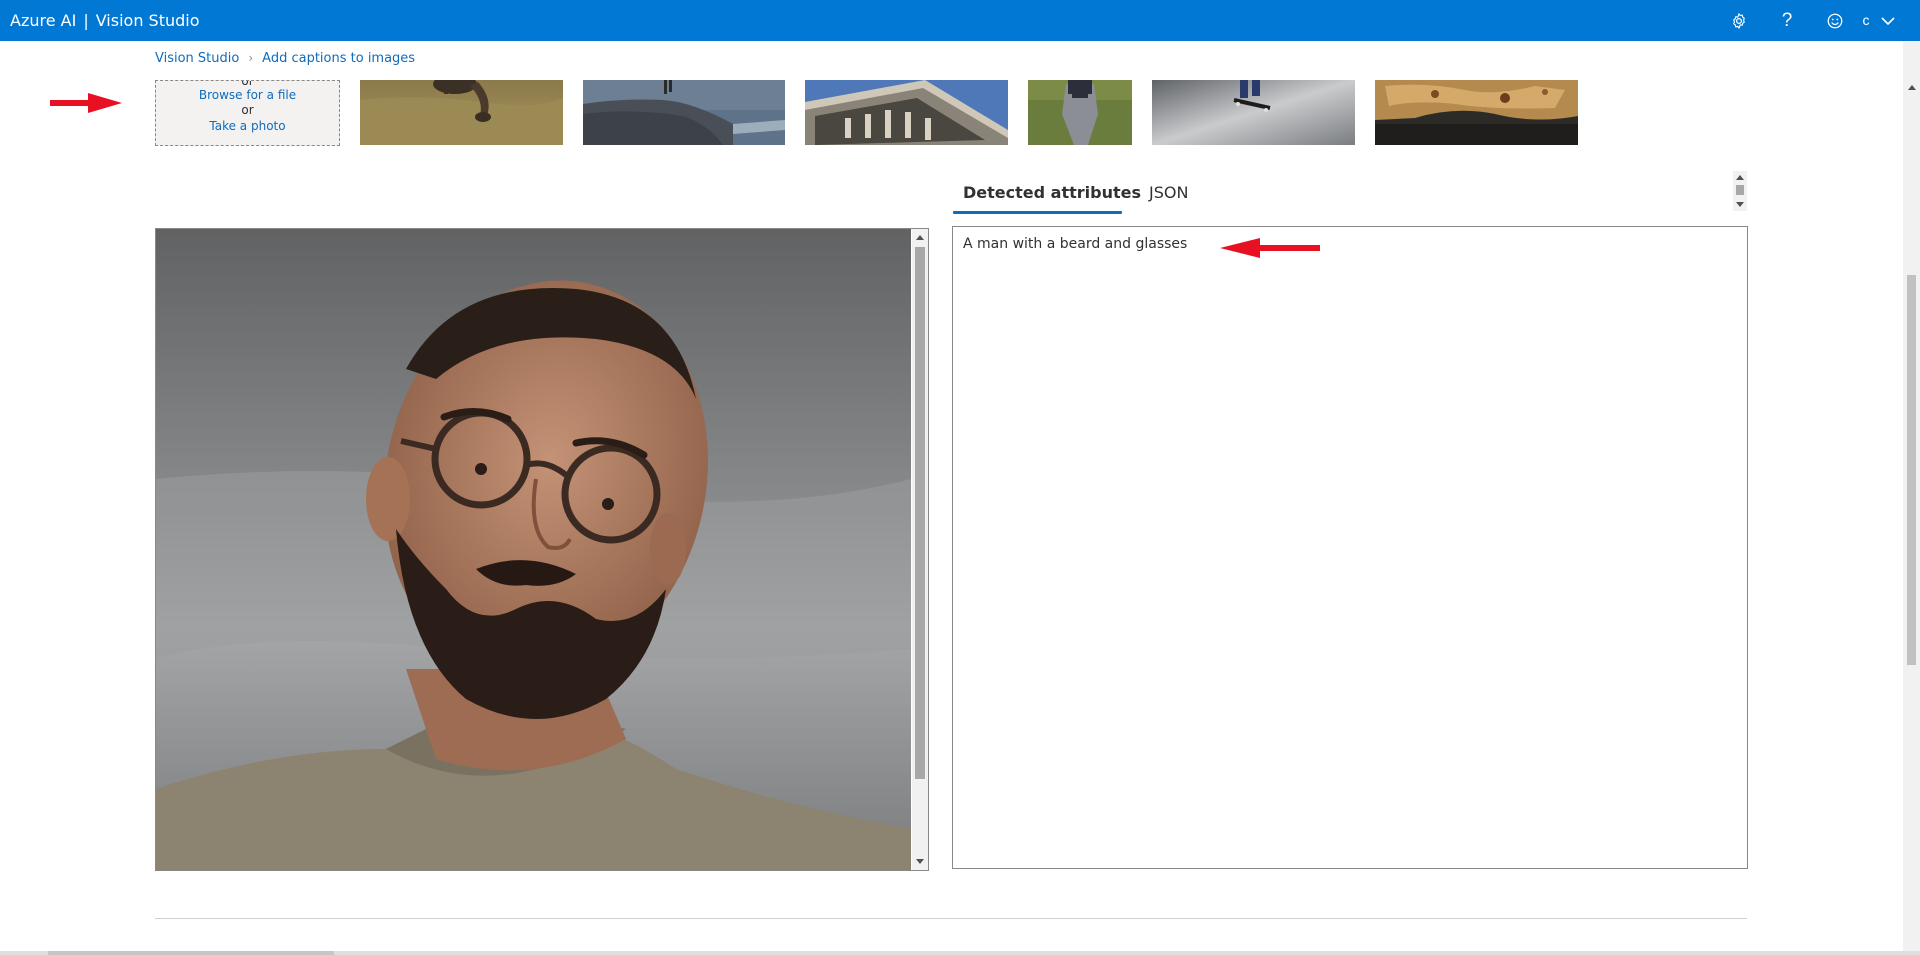 The width and height of the screenshot is (1920, 955). Describe the element at coordinates (1866, 20) in the screenshot. I see `user-initial: c` at that location.